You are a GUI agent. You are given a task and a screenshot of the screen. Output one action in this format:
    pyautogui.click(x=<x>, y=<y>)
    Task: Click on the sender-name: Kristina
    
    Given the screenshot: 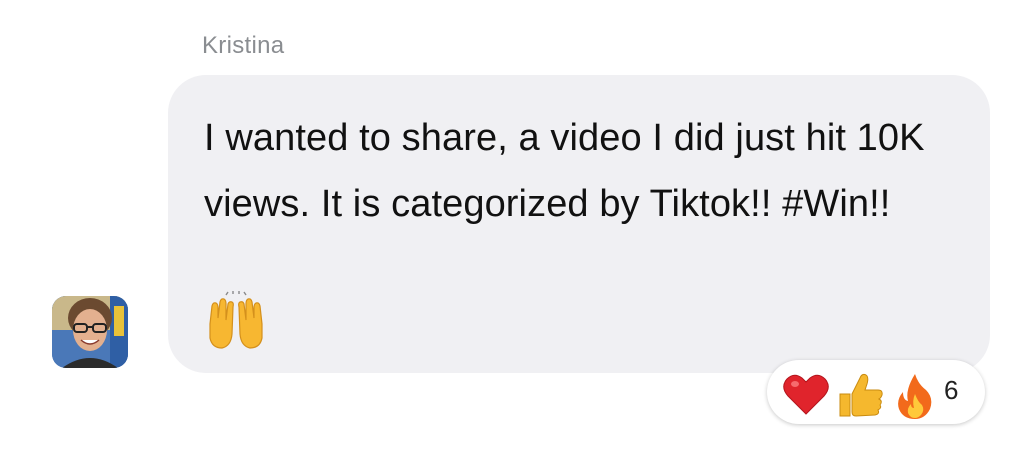 What is the action you would take?
    pyautogui.click(x=243, y=46)
    